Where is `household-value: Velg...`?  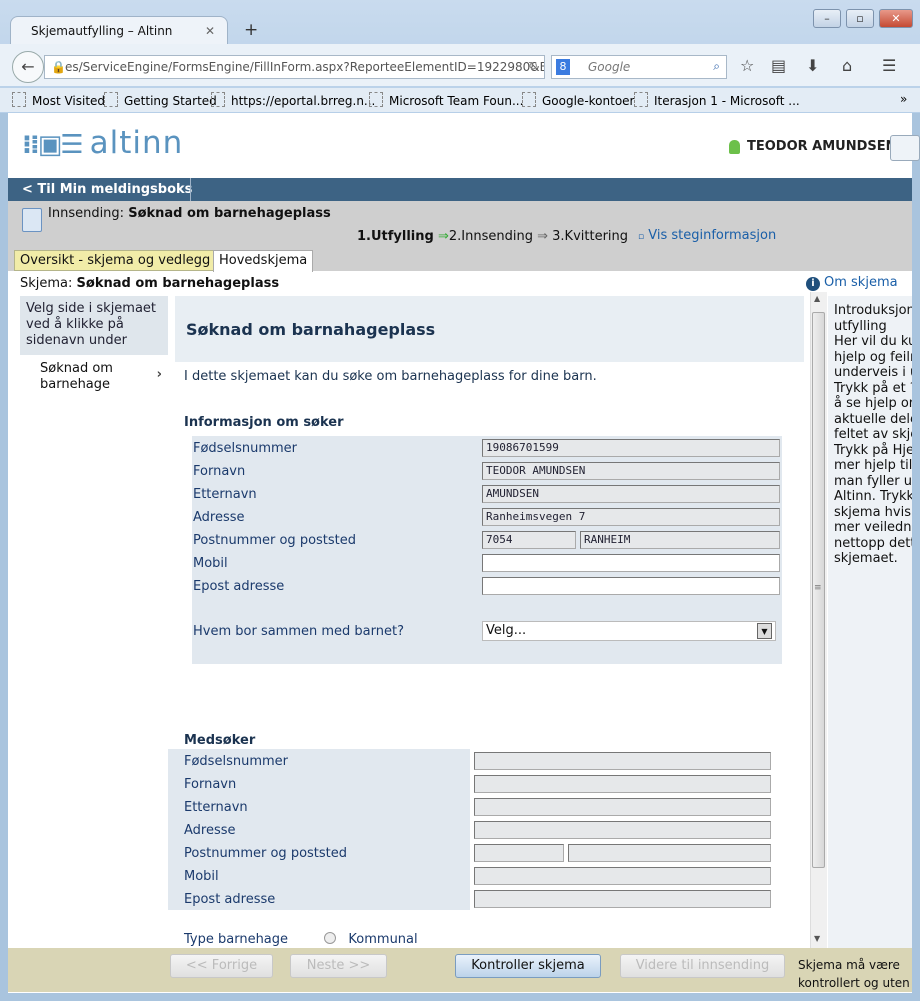 household-value: Velg... is located at coordinates (506, 630).